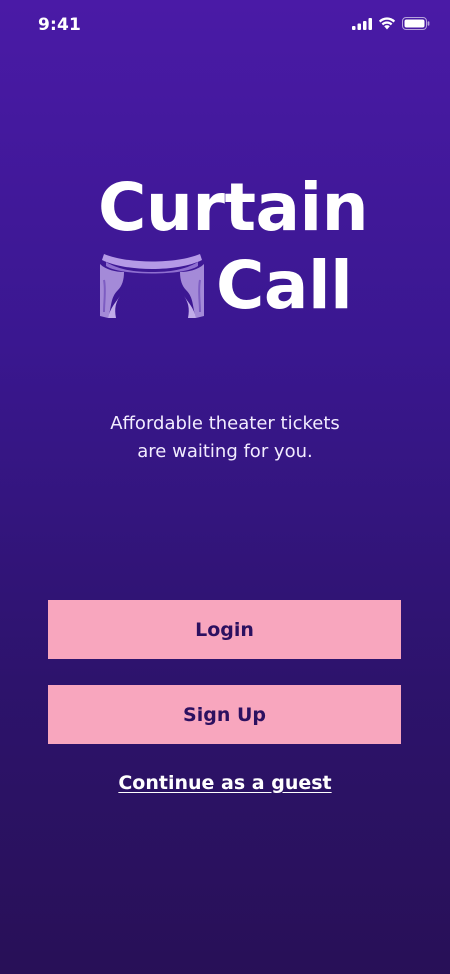 The width and height of the screenshot is (450, 974). Describe the element at coordinates (362, 23) in the screenshot. I see `signal-icon` at that location.